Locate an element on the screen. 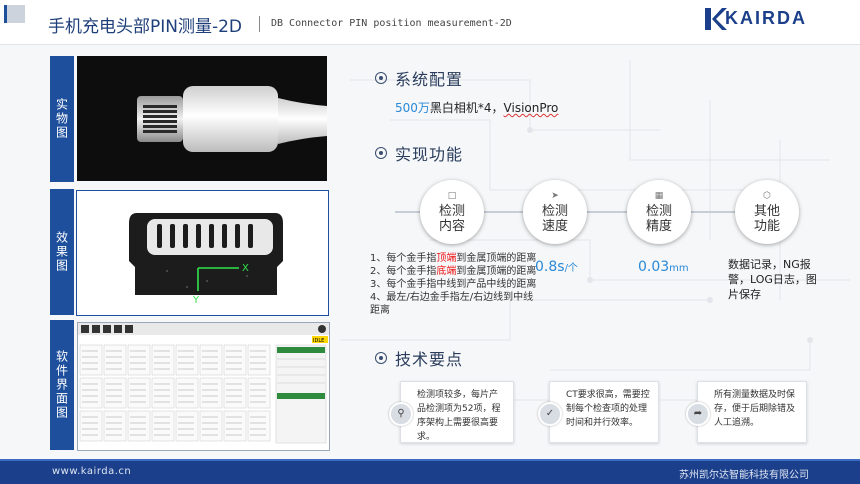 The width and height of the screenshot is (860, 484). page-title: 手机充电头部PIN测量-2D is located at coordinates (145, 27).